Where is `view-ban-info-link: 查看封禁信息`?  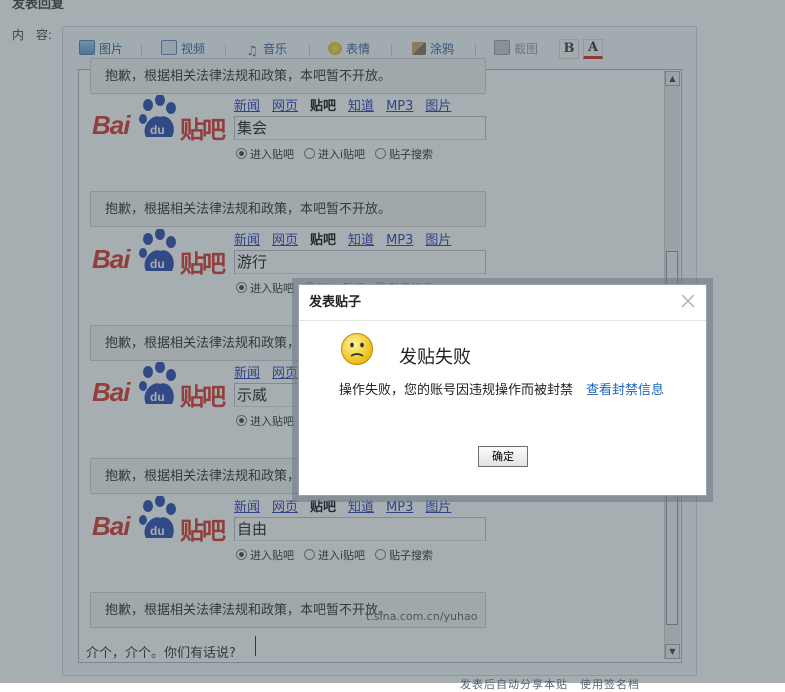
view-ban-info-link: 查看封禁信息 is located at coordinates (625, 390).